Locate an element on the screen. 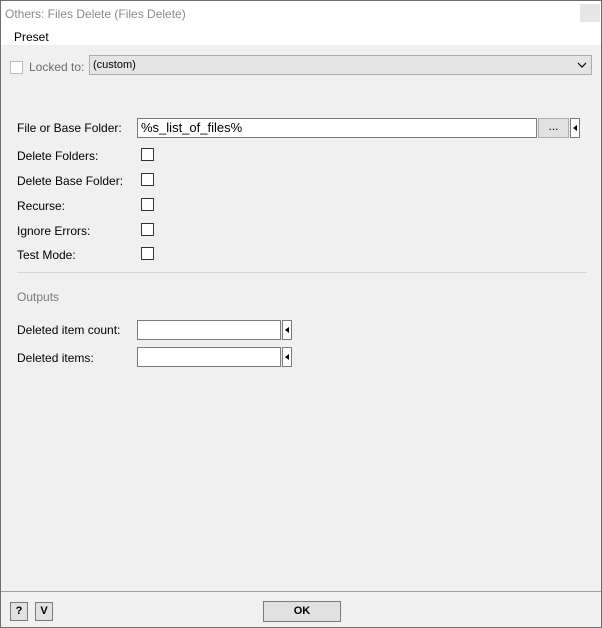 This screenshot has height=628, width=602. file-folder-variable-button is located at coordinates (575, 128).